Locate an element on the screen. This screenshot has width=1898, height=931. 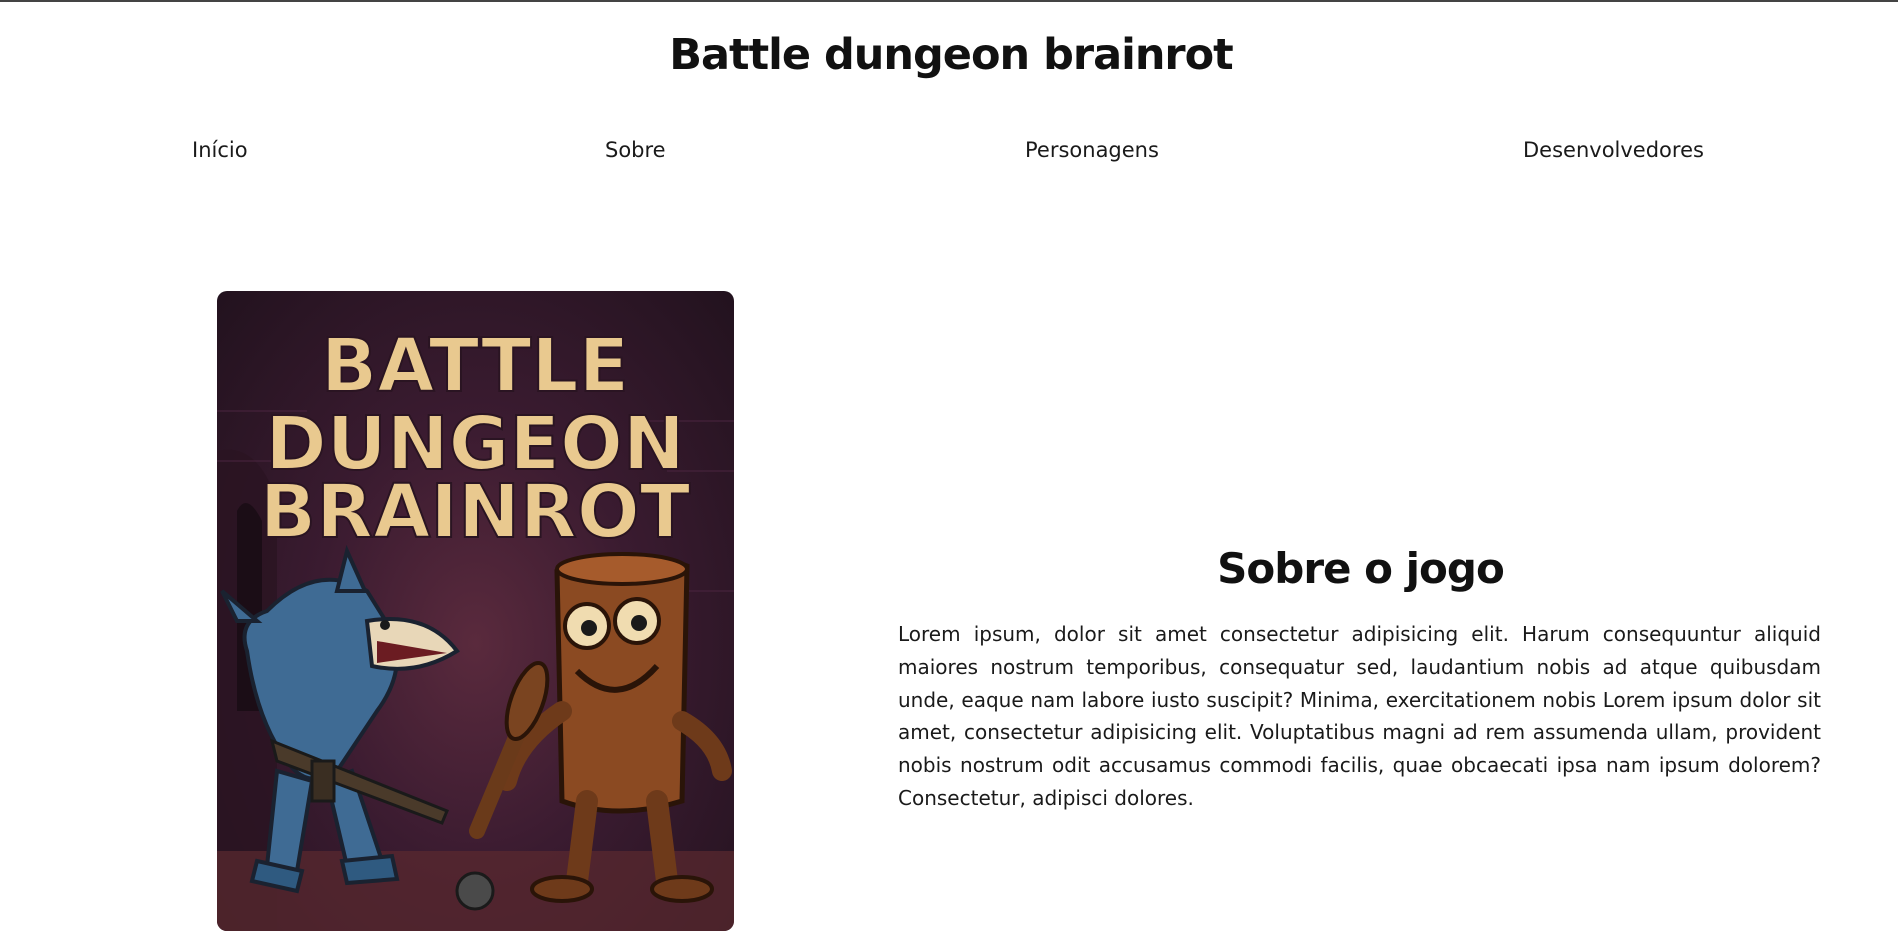
nav-link-sobre: Sobre is located at coordinates (635, 150).